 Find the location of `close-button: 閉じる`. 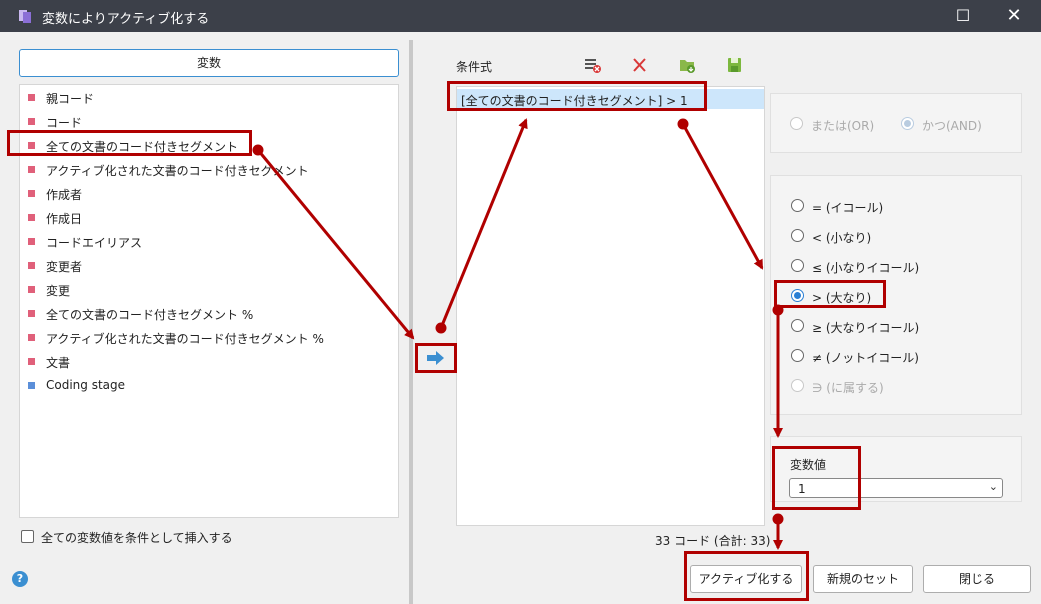

close-button: 閉じる is located at coordinates (977, 579).